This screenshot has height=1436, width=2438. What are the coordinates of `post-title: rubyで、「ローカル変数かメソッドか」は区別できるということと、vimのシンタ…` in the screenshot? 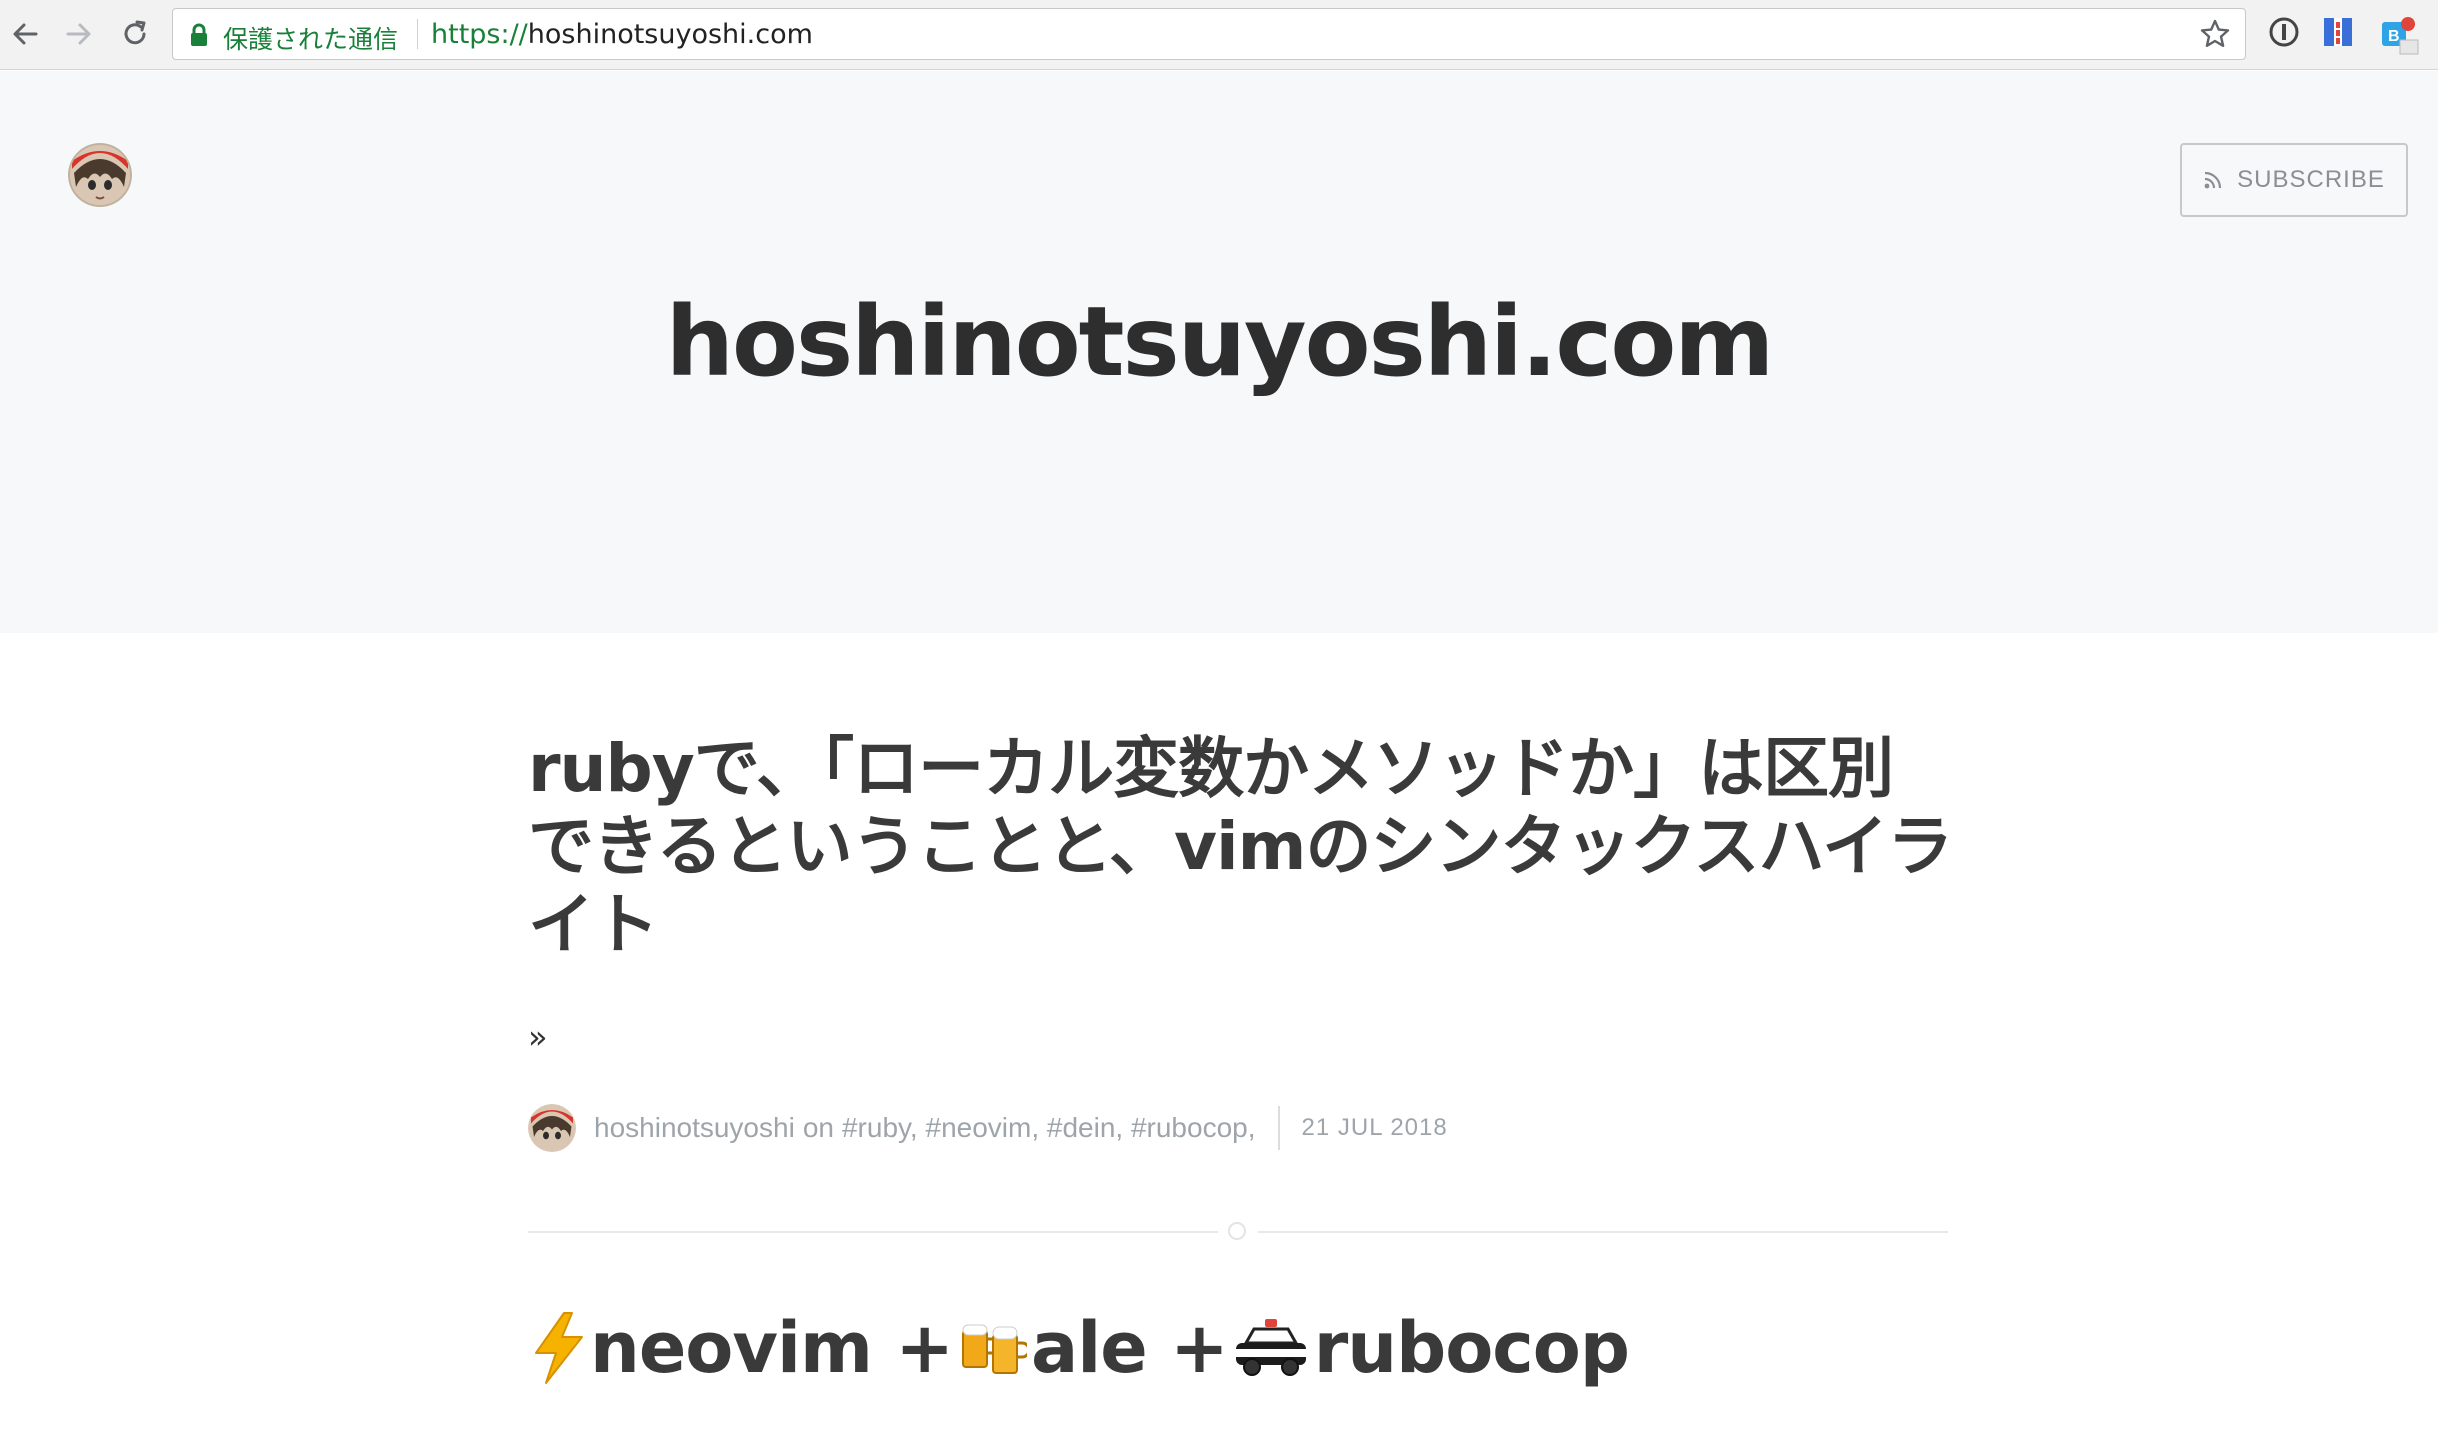 It's located at (1243, 847).